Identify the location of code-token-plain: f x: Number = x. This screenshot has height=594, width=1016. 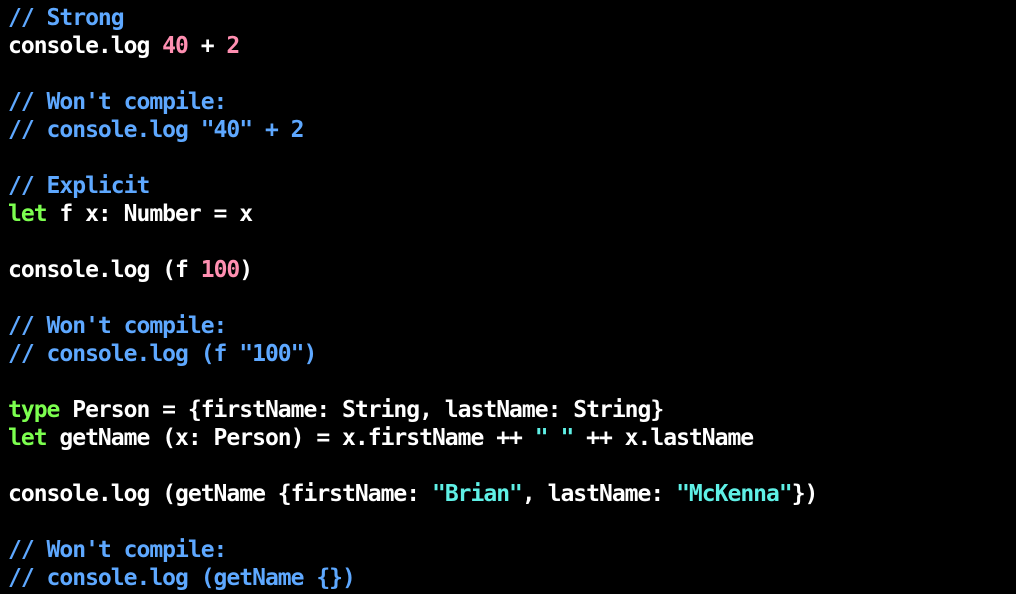
(149, 214).